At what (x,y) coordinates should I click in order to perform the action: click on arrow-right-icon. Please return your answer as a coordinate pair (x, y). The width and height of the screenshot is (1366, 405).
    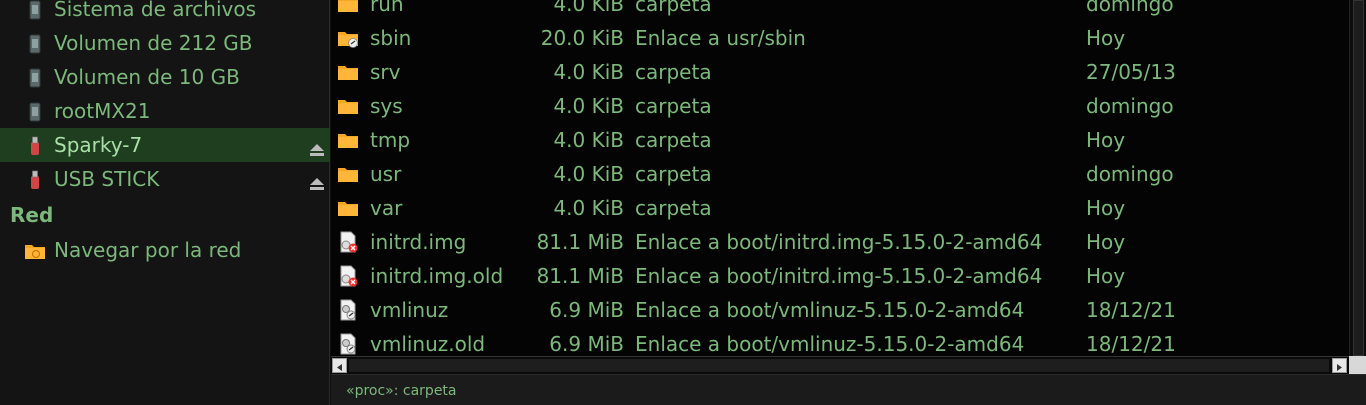
    Looking at the image, I should click on (1339, 367).